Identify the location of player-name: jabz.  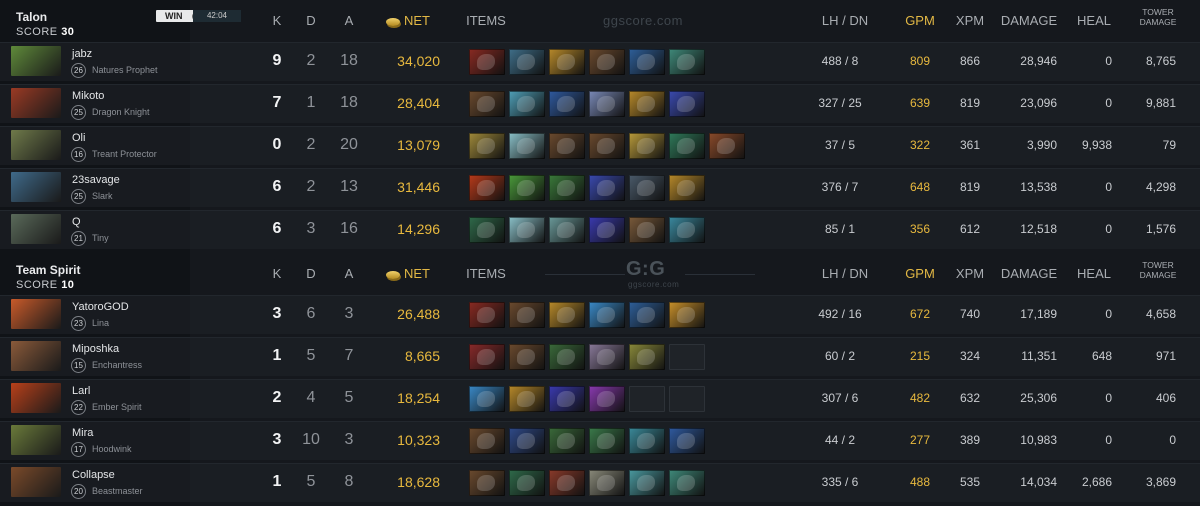
(82, 54).